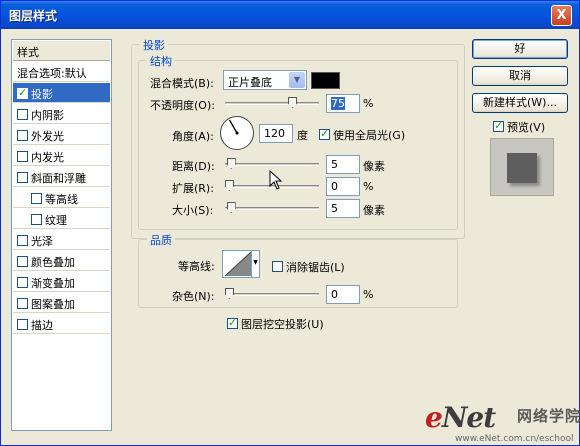 The width and height of the screenshot is (580, 446). Describe the element at coordinates (47, 157) in the screenshot. I see `sidebar-item-label: 内发光` at that location.